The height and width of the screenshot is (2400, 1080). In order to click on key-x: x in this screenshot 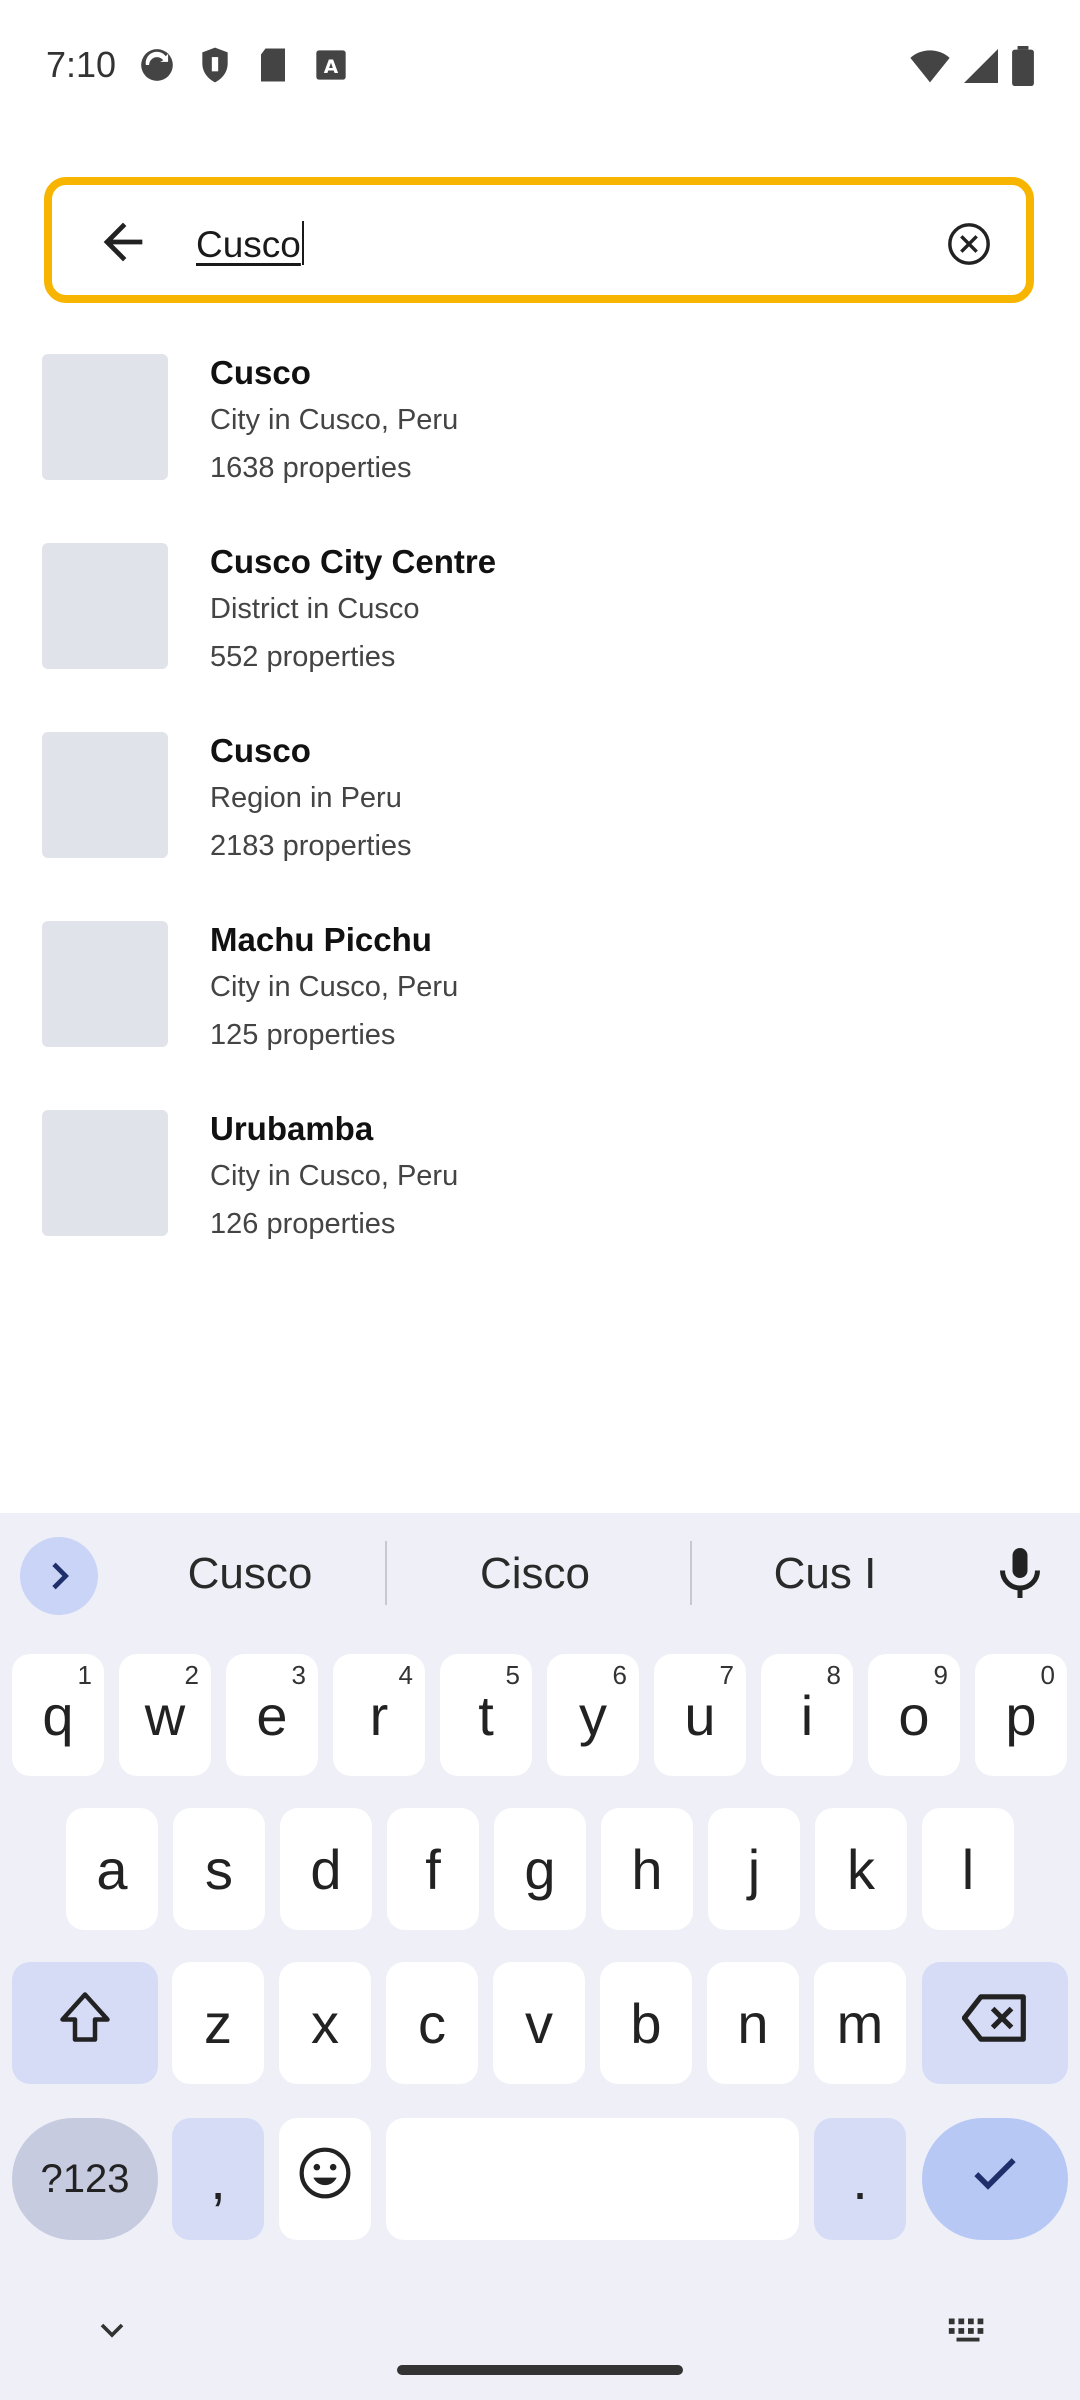, I will do `click(325, 2023)`.